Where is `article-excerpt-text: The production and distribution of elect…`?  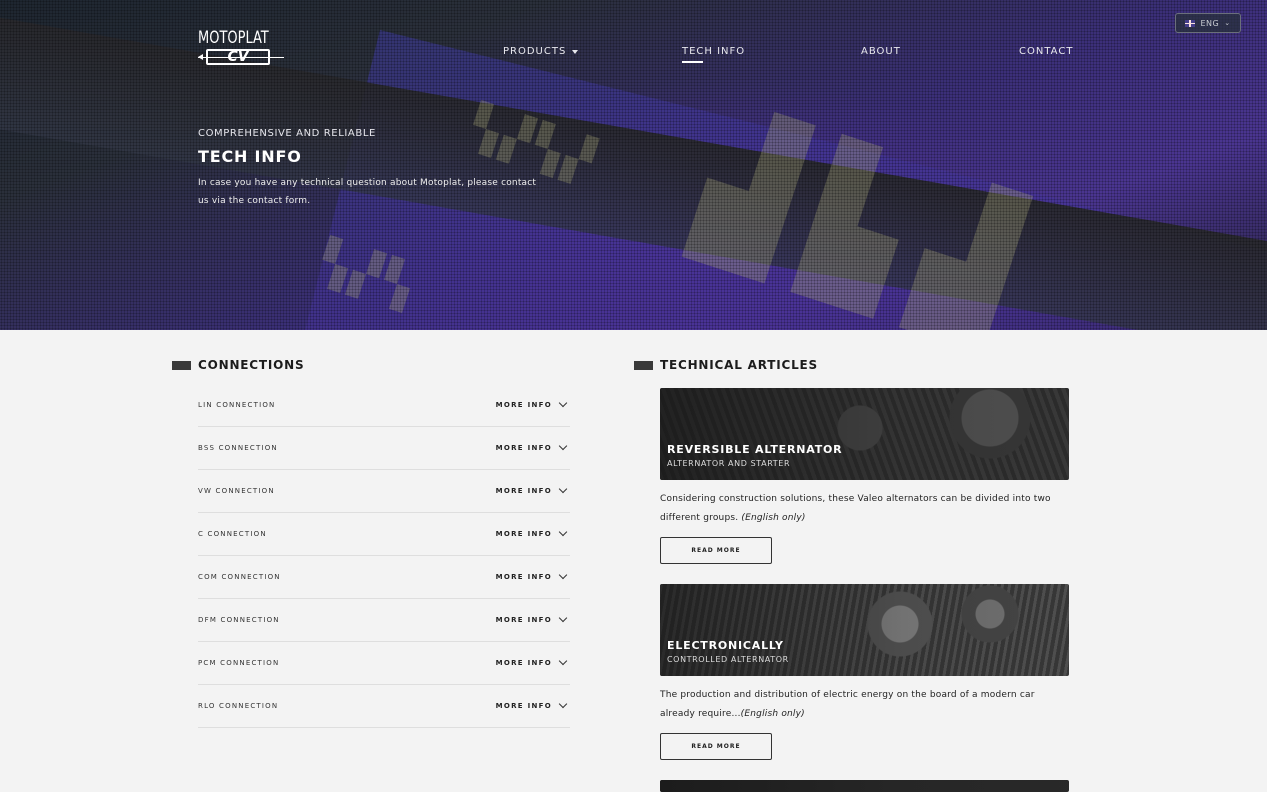 article-excerpt-text: The production and distribution of elect… is located at coordinates (847, 704).